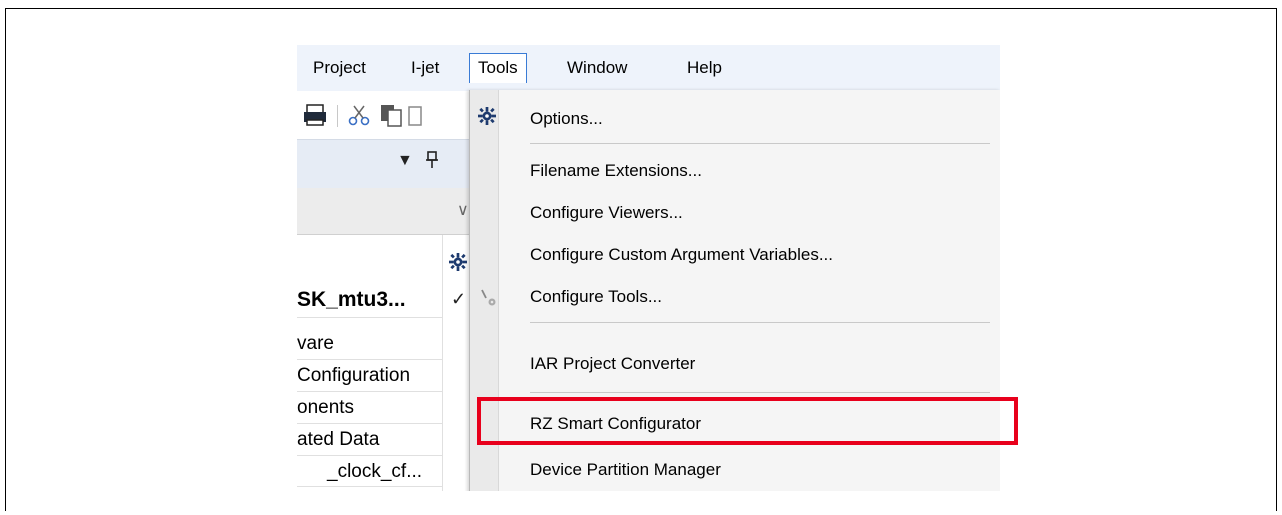 This screenshot has height=515, width=1282. I want to click on menu-ijet: I-jet, so click(425, 68).